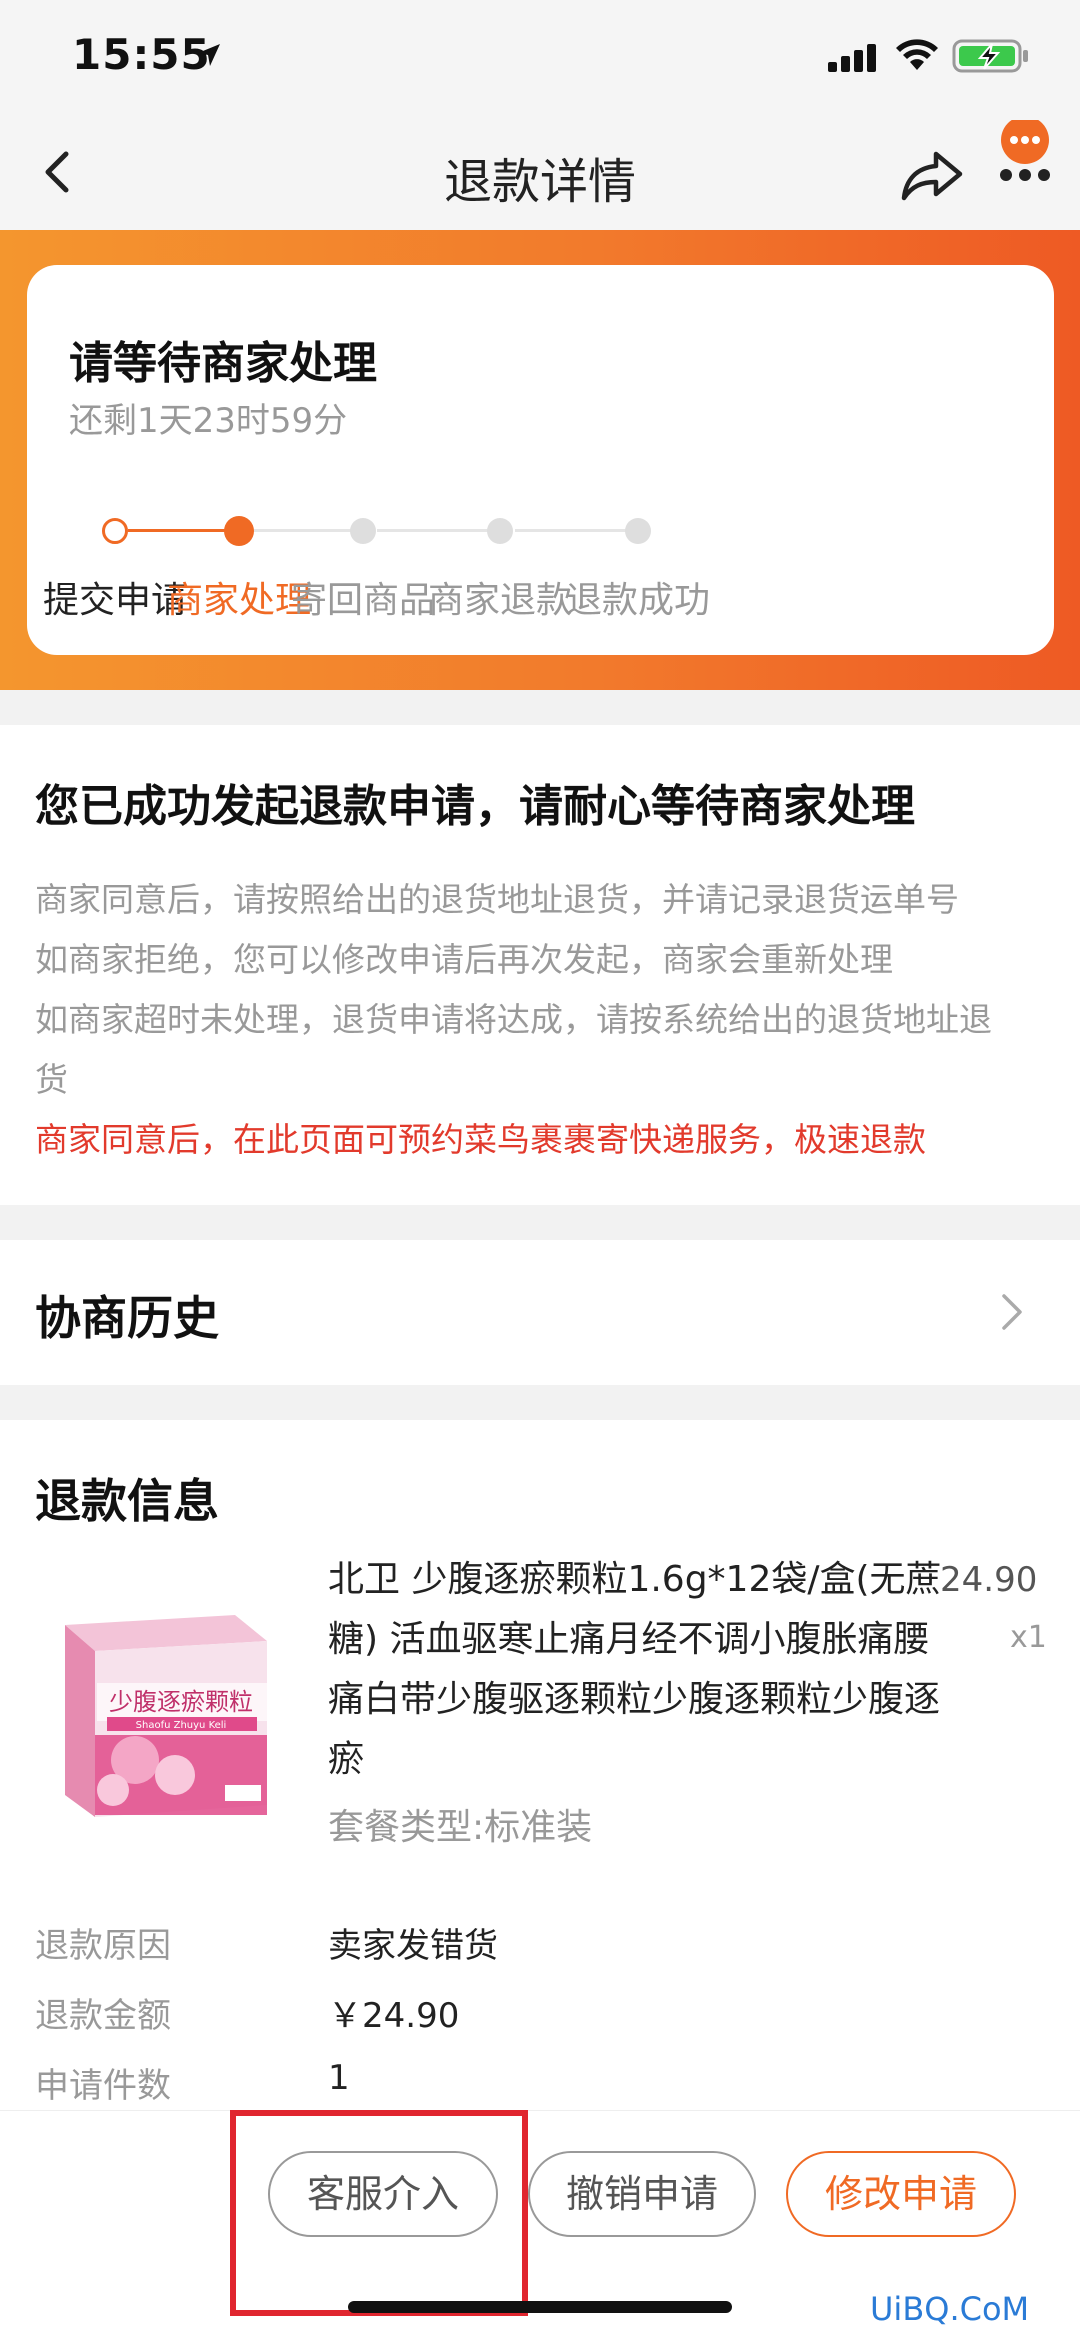 The width and height of the screenshot is (1080, 2337). Describe the element at coordinates (540, 2307) in the screenshot. I see `home-indicator` at that location.